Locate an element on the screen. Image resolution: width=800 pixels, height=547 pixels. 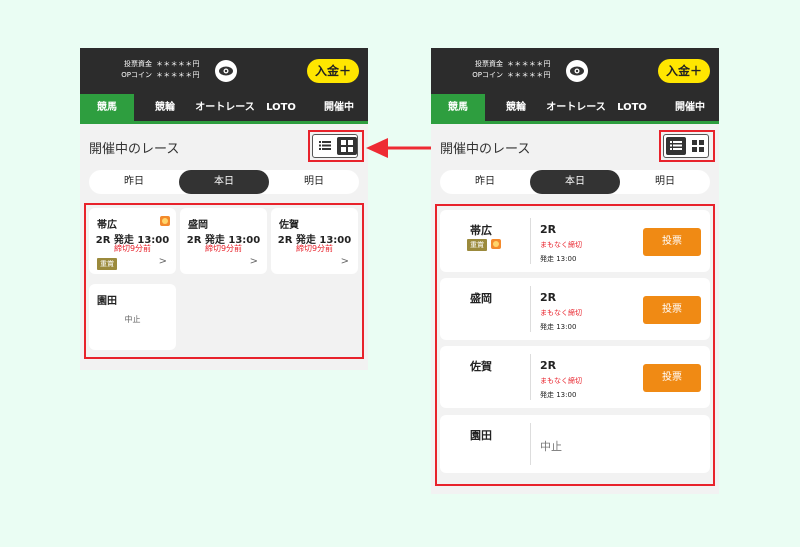
race-row-sonoda: 園田 中止 is located at coordinates (575, 444).